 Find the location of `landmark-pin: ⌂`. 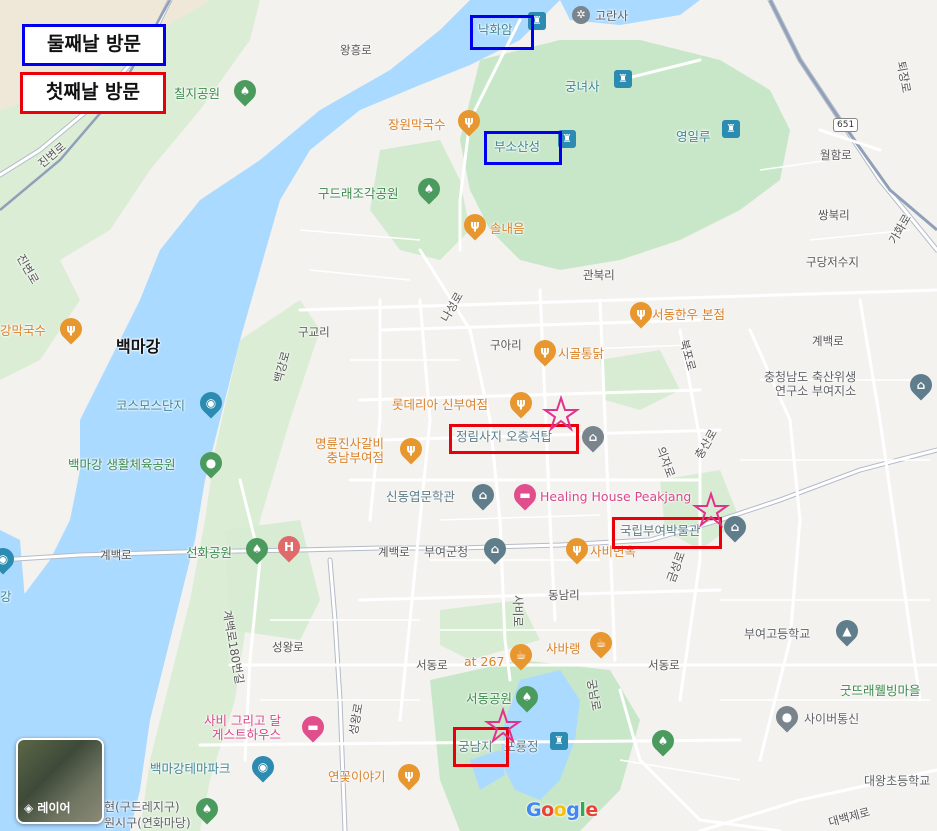

landmark-pin: ⌂ is located at coordinates (593, 437).